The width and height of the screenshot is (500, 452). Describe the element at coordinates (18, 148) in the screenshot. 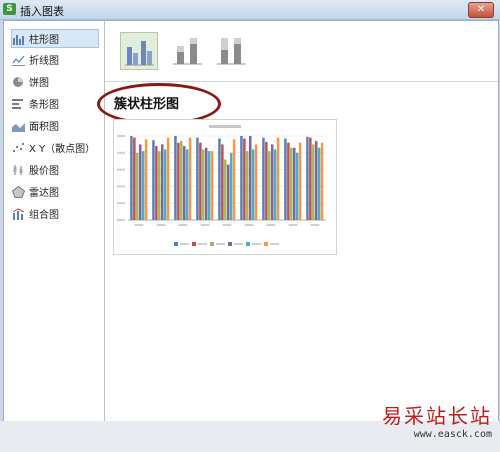

I see `scatter-chart-icon` at that location.